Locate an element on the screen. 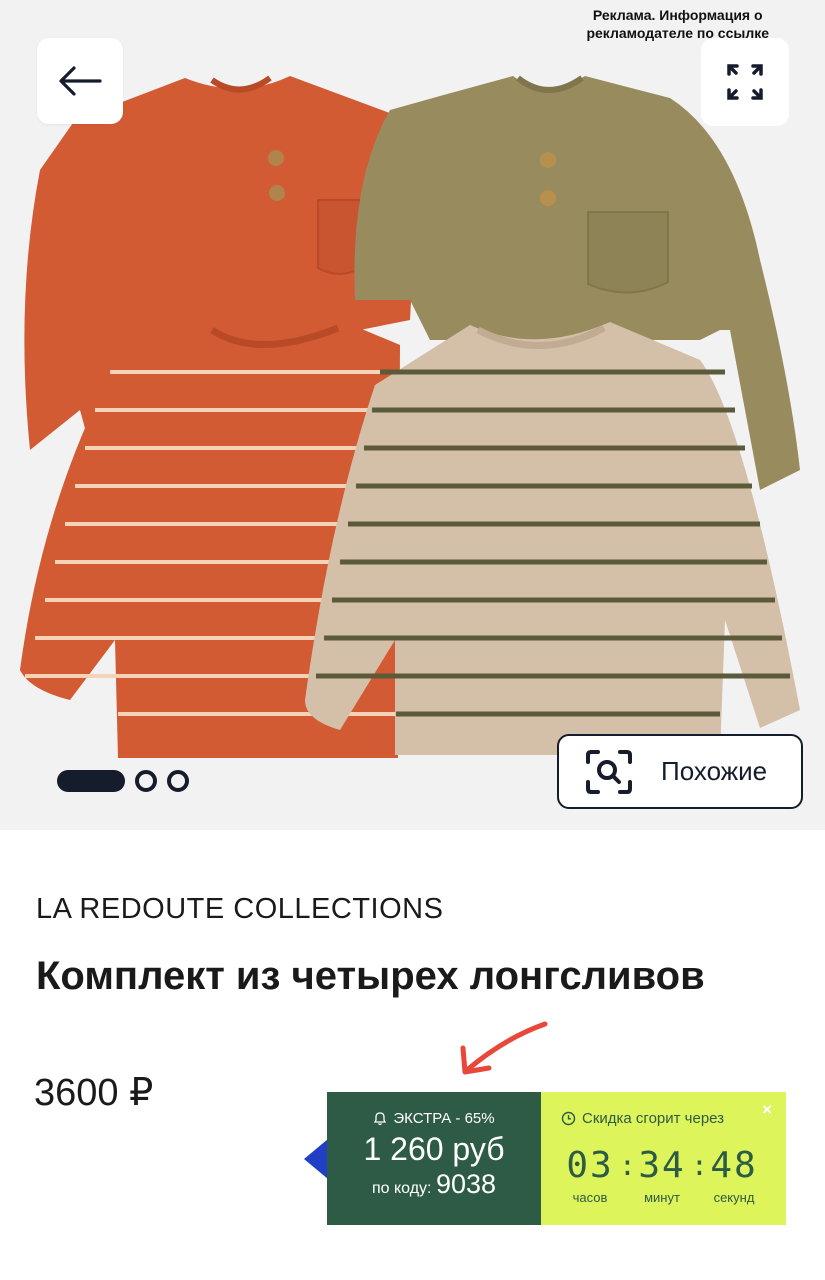 Image resolution: width=825 pixels, height=1280 pixels. promo-code: по коду: 9038 is located at coordinates (434, 1184).